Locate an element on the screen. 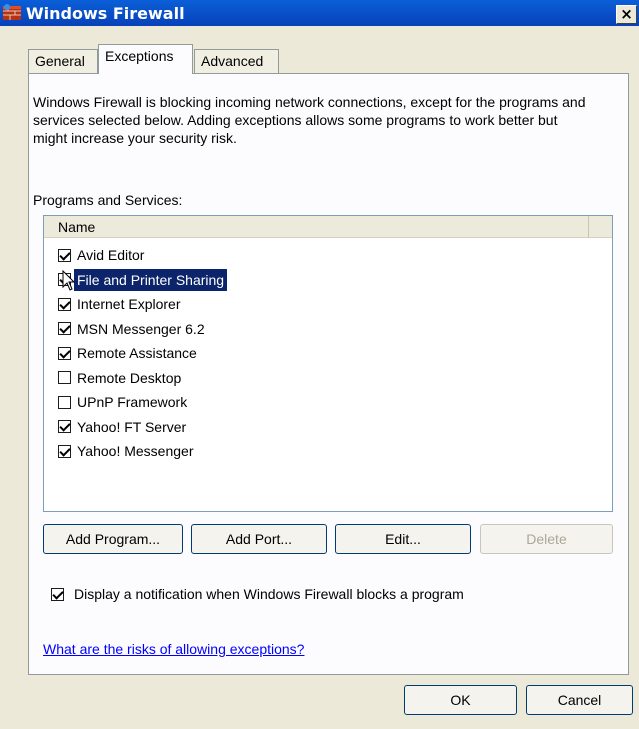 The height and width of the screenshot is (729, 639). title-bar: Windows Firewall × is located at coordinates (319, 13).